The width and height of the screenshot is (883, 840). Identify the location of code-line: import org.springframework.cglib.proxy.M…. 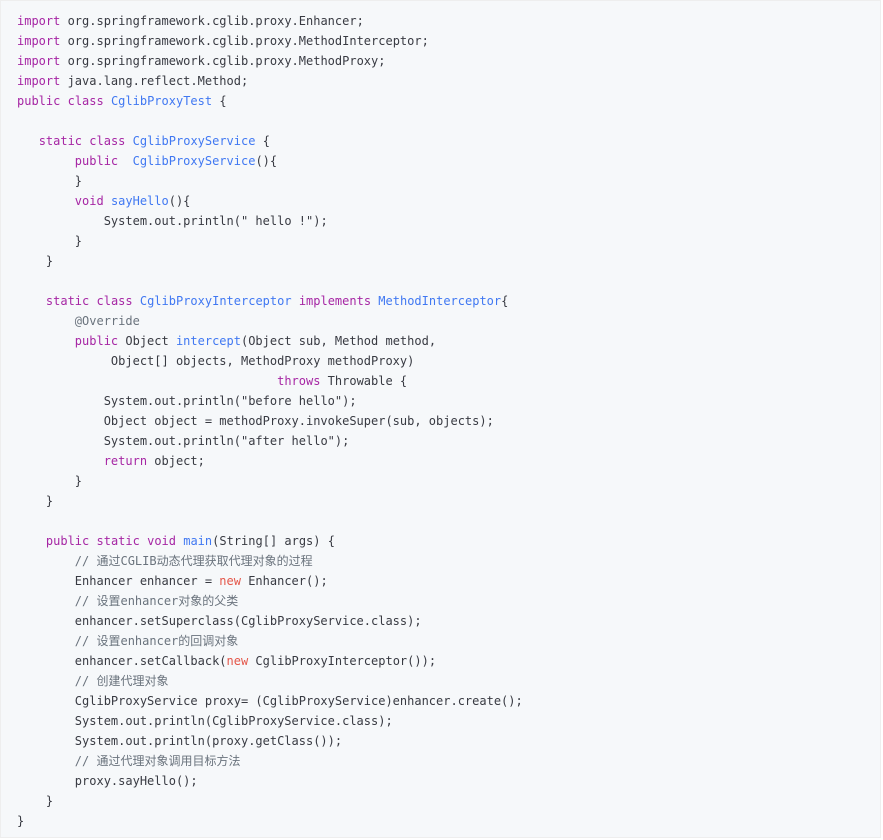
(223, 41).